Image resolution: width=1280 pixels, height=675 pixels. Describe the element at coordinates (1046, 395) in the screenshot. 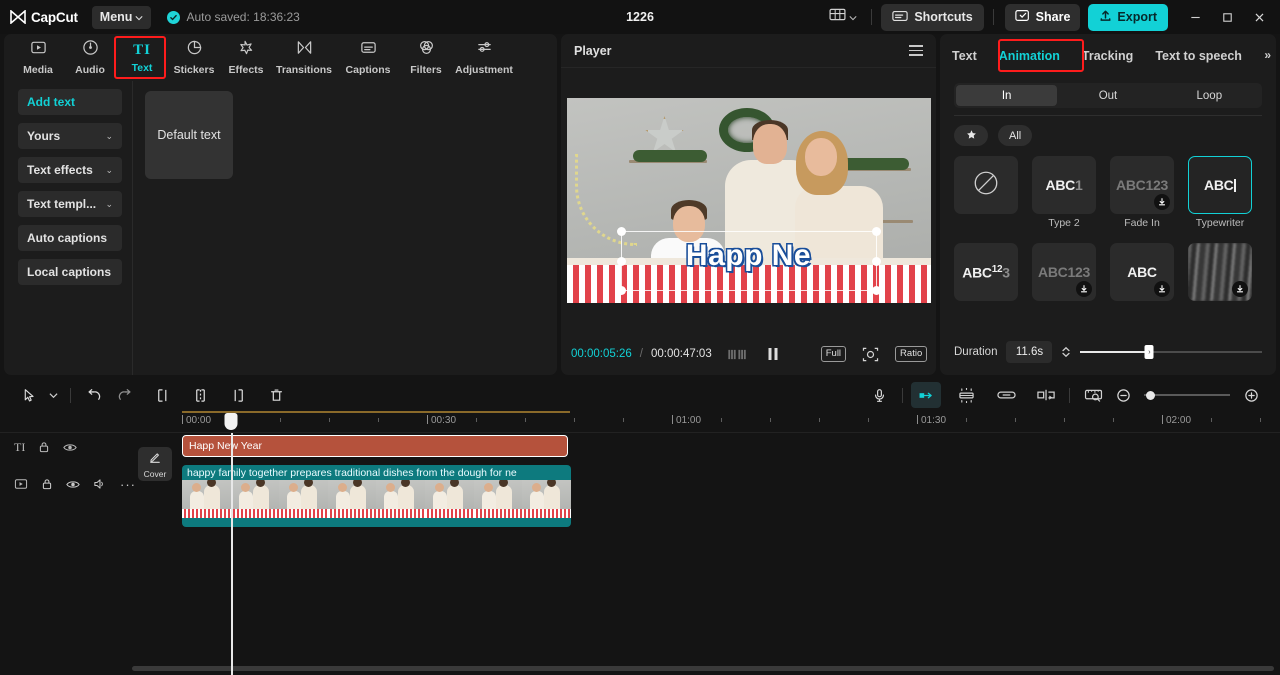

I see `auto-cut-button` at that location.